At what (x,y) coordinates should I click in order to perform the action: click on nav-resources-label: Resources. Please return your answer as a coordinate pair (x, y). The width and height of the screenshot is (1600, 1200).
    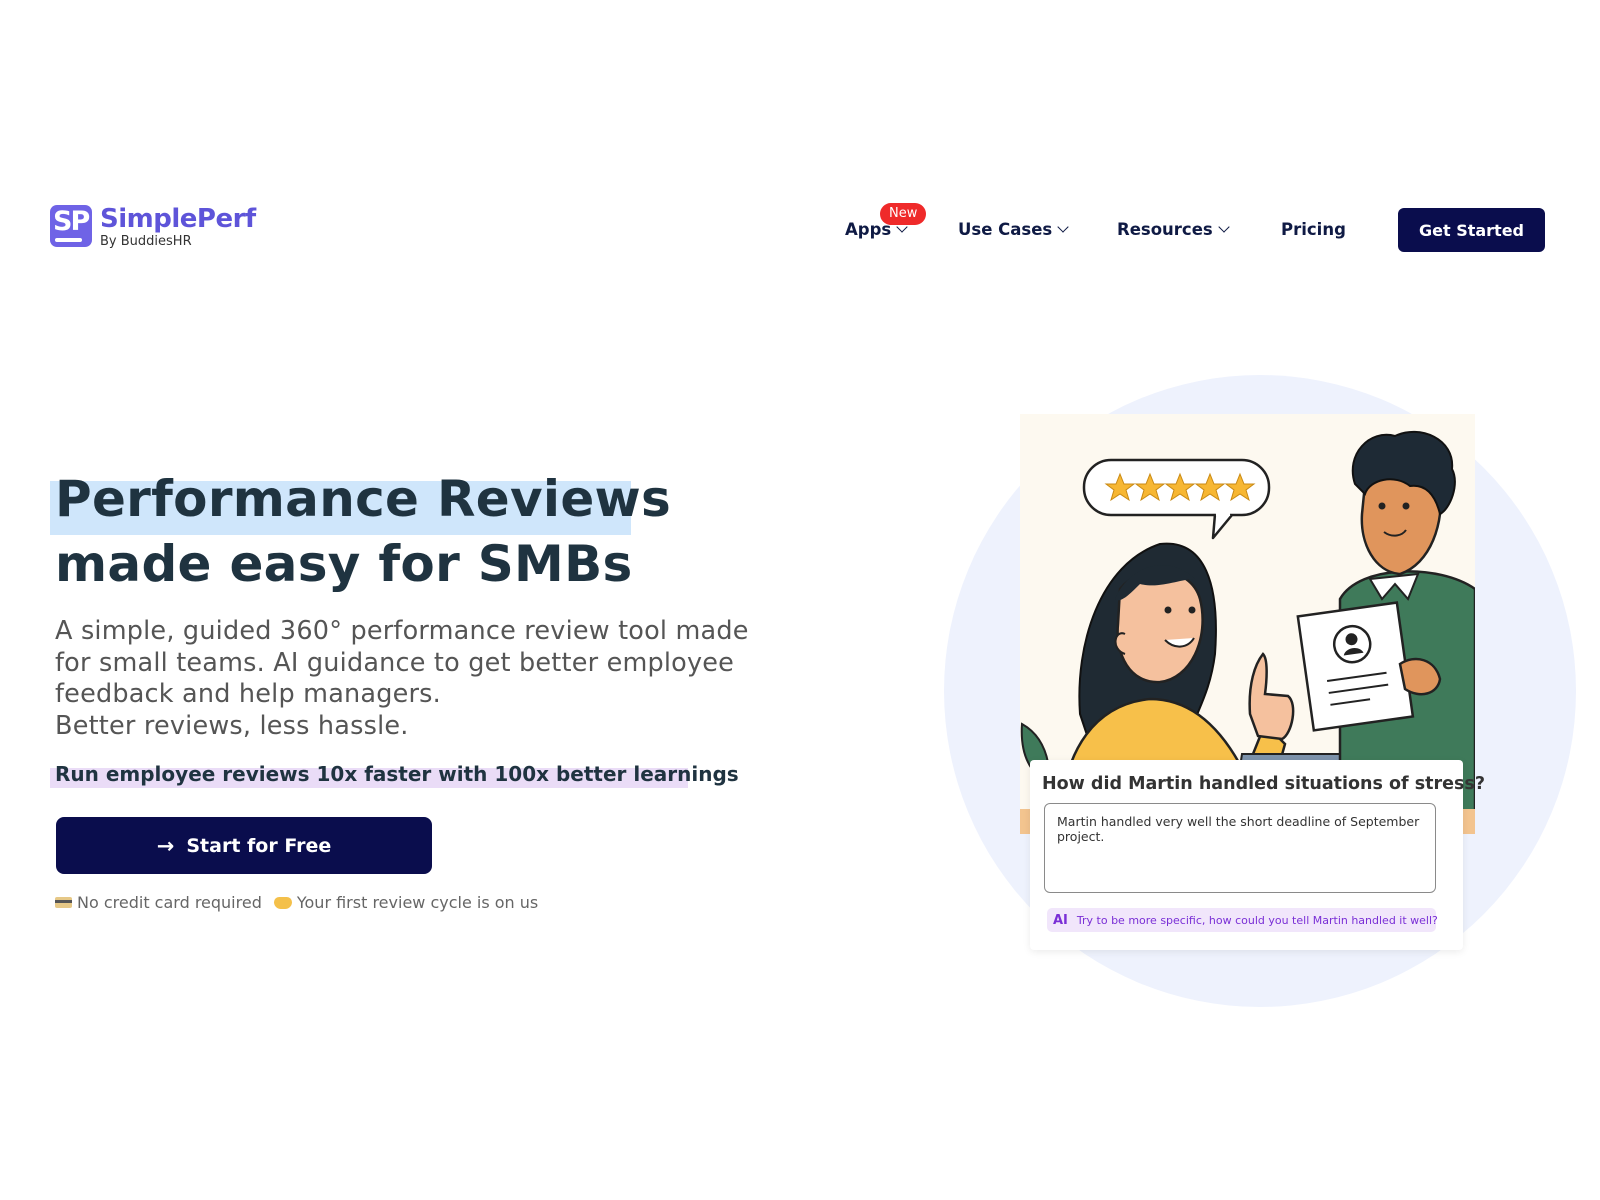
    Looking at the image, I should click on (1165, 229).